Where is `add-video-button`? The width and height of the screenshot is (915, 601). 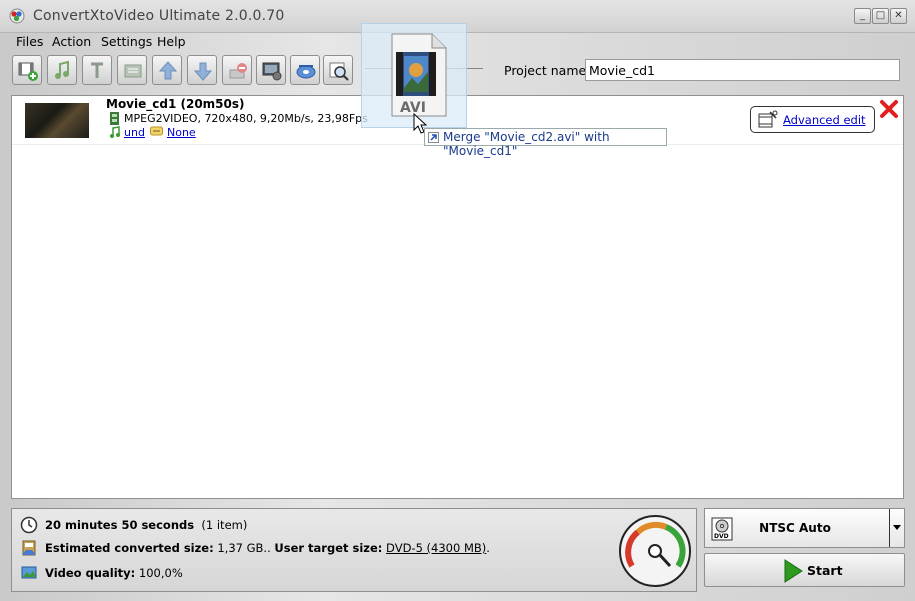
add-video-button is located at coordinates (27, 70).